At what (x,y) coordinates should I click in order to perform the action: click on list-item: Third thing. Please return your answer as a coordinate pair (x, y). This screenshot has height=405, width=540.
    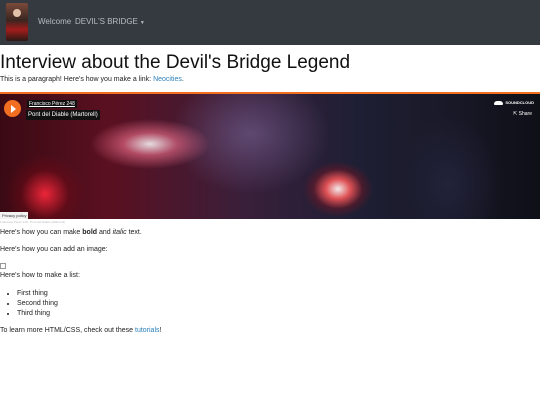
    Looking at the image, I should click on (37, 314).